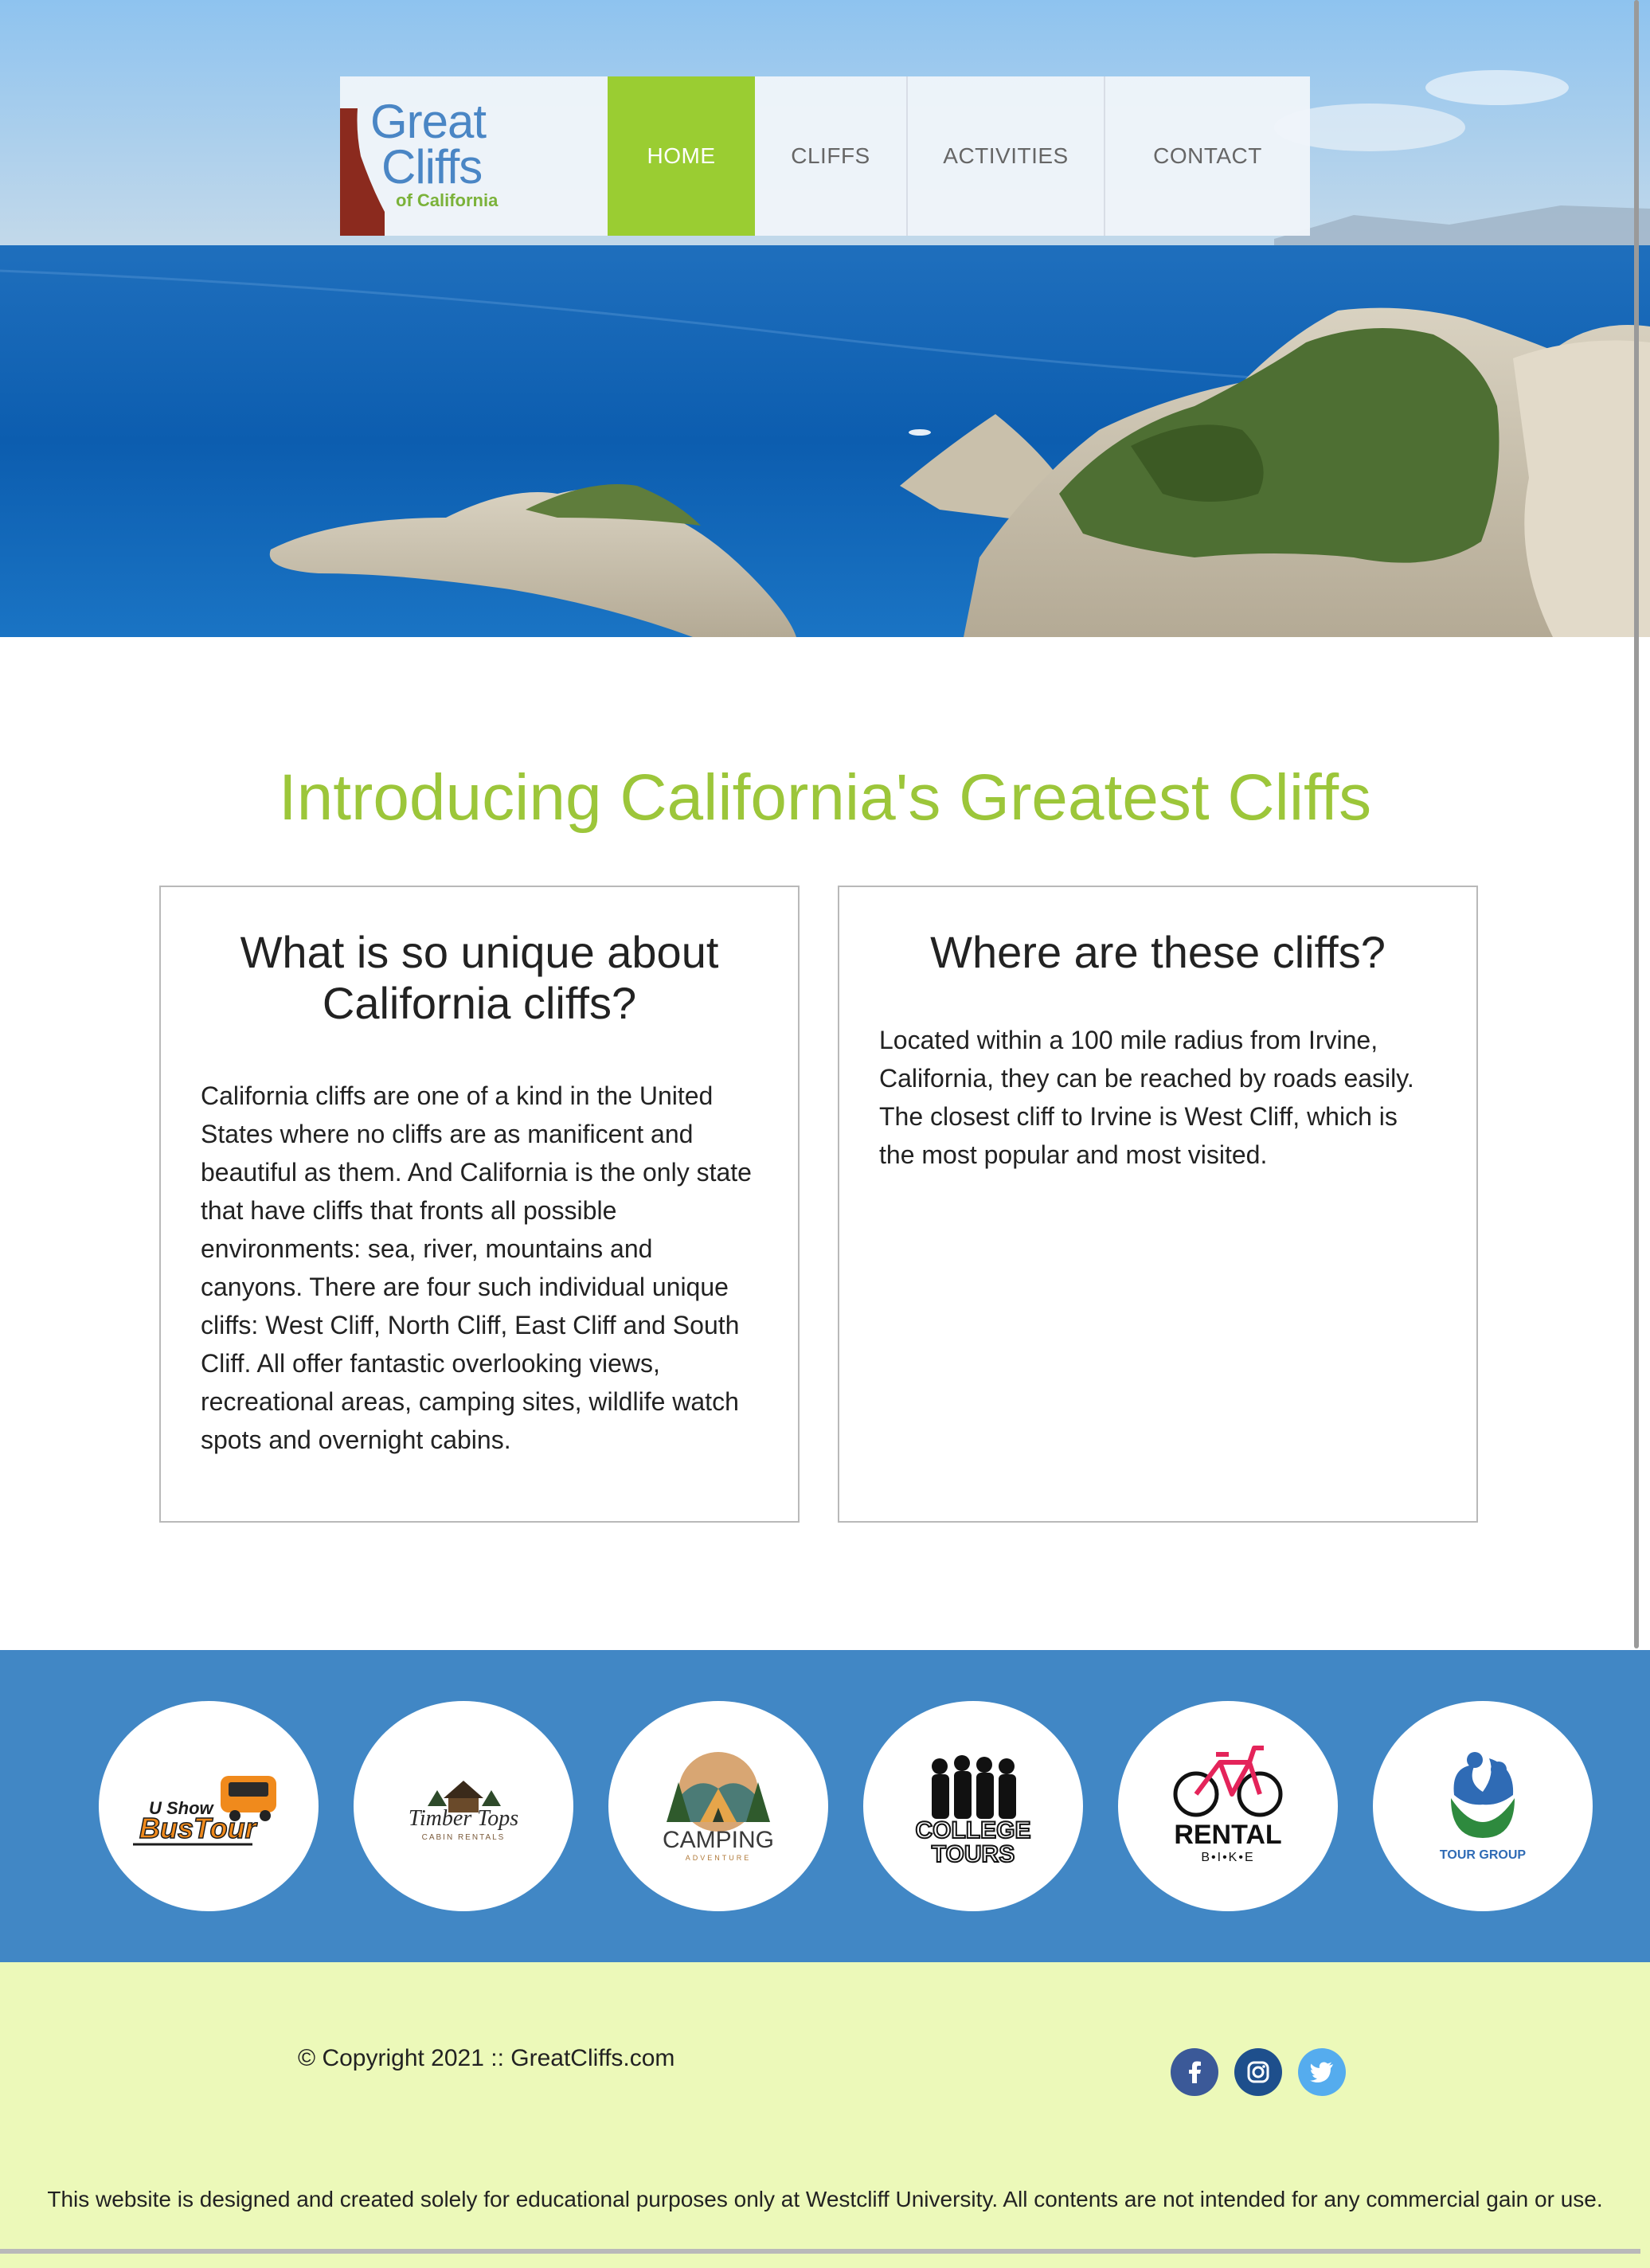 The image size is (1650, 2268). I want to click on tour-group-line1: TOUR GROUP, so click(1483, 1855).